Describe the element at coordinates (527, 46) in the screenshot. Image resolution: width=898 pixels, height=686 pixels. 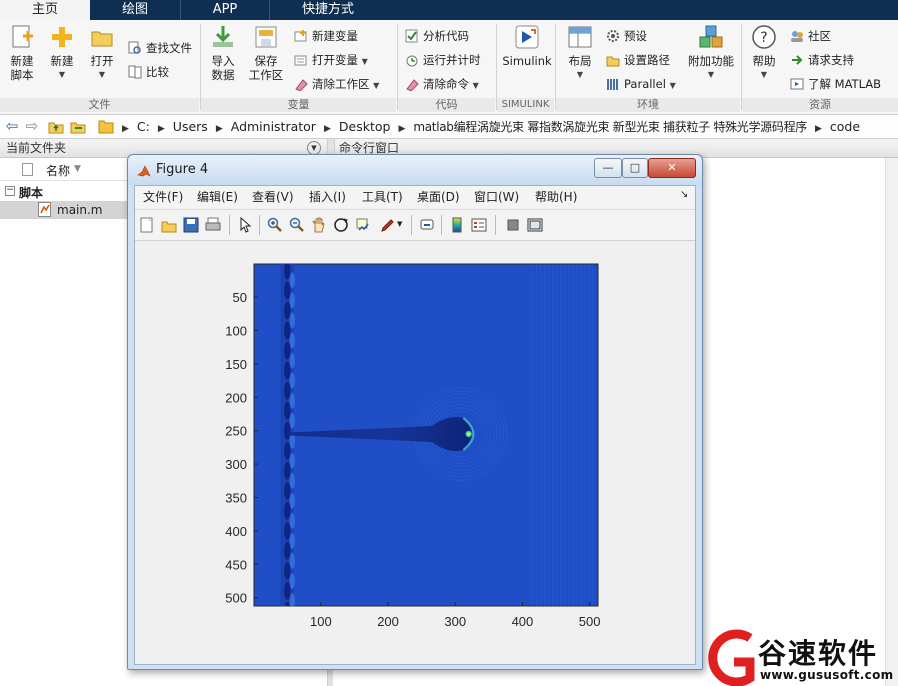
I see `simulink-button: Simulink` at that location.